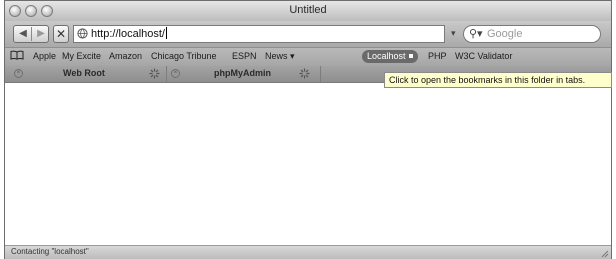  I want to click on address-bar: http://localhost/, so click(259, 34).